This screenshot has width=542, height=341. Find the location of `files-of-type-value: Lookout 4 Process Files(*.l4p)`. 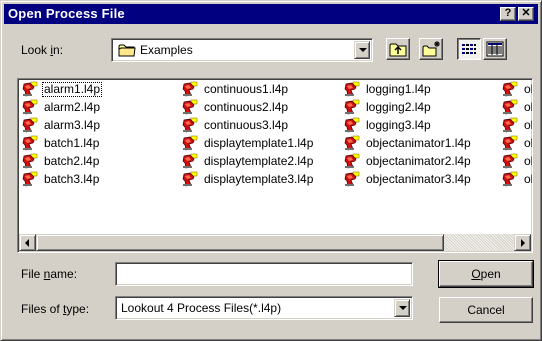

files-of-type-value: Lookout 4 Process Files(*.l4p) is located at coordinates (201, 308).